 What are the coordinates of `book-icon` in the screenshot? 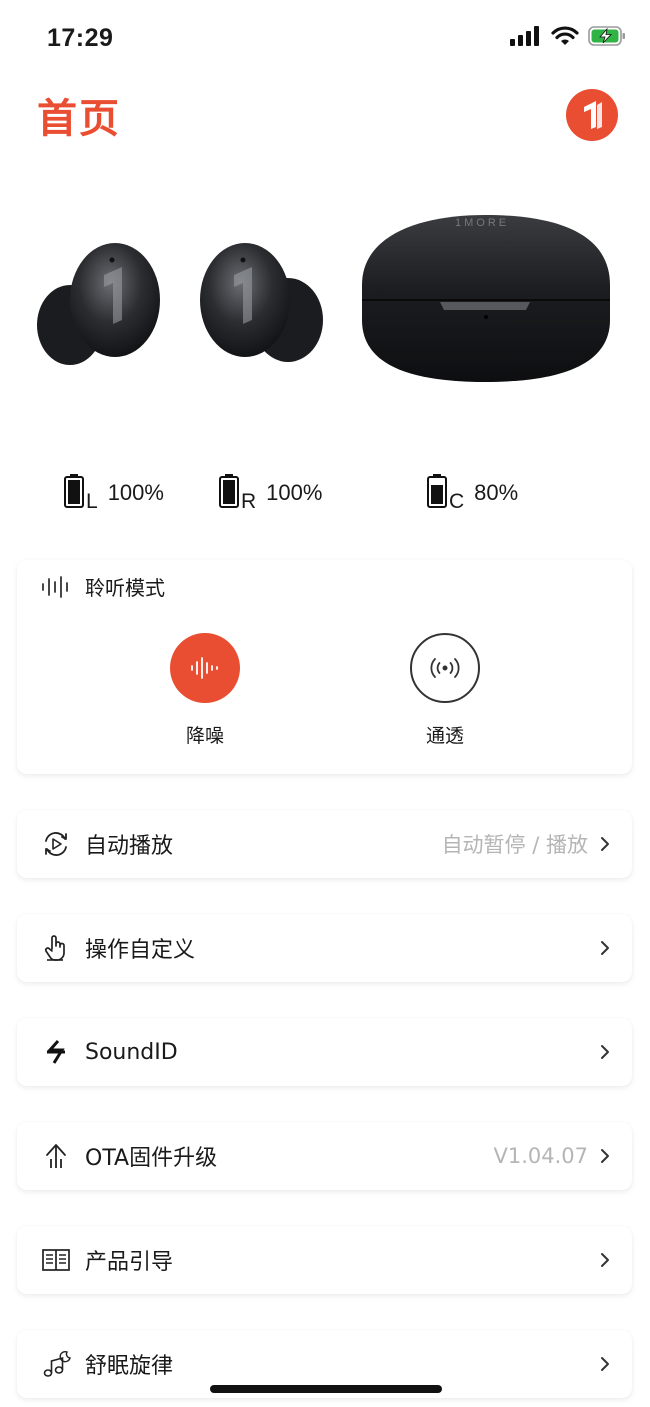 It's located at (56, 1260).